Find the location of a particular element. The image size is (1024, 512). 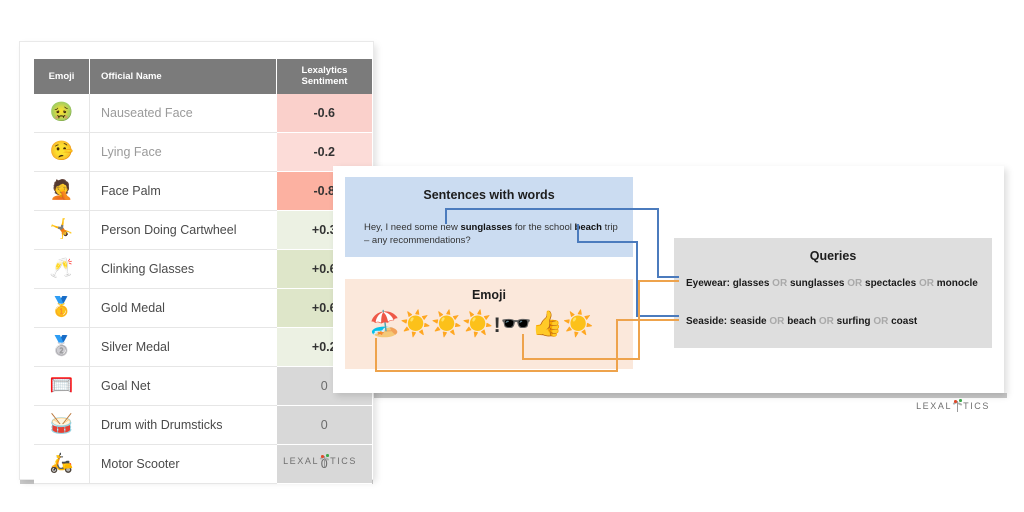

table-header-row: Emoji Official Name Lexalytics Sentiment is located at coordinates (203, 76).